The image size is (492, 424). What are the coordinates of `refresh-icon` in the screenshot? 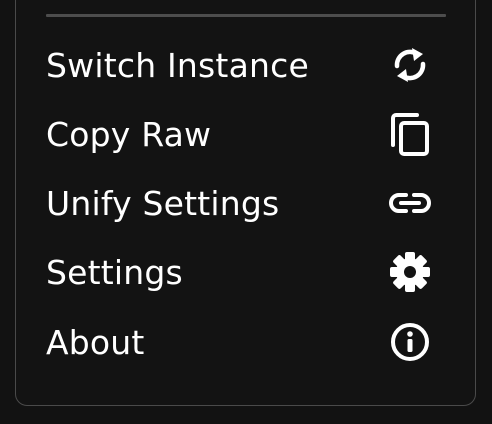 It's located at (410, 65).